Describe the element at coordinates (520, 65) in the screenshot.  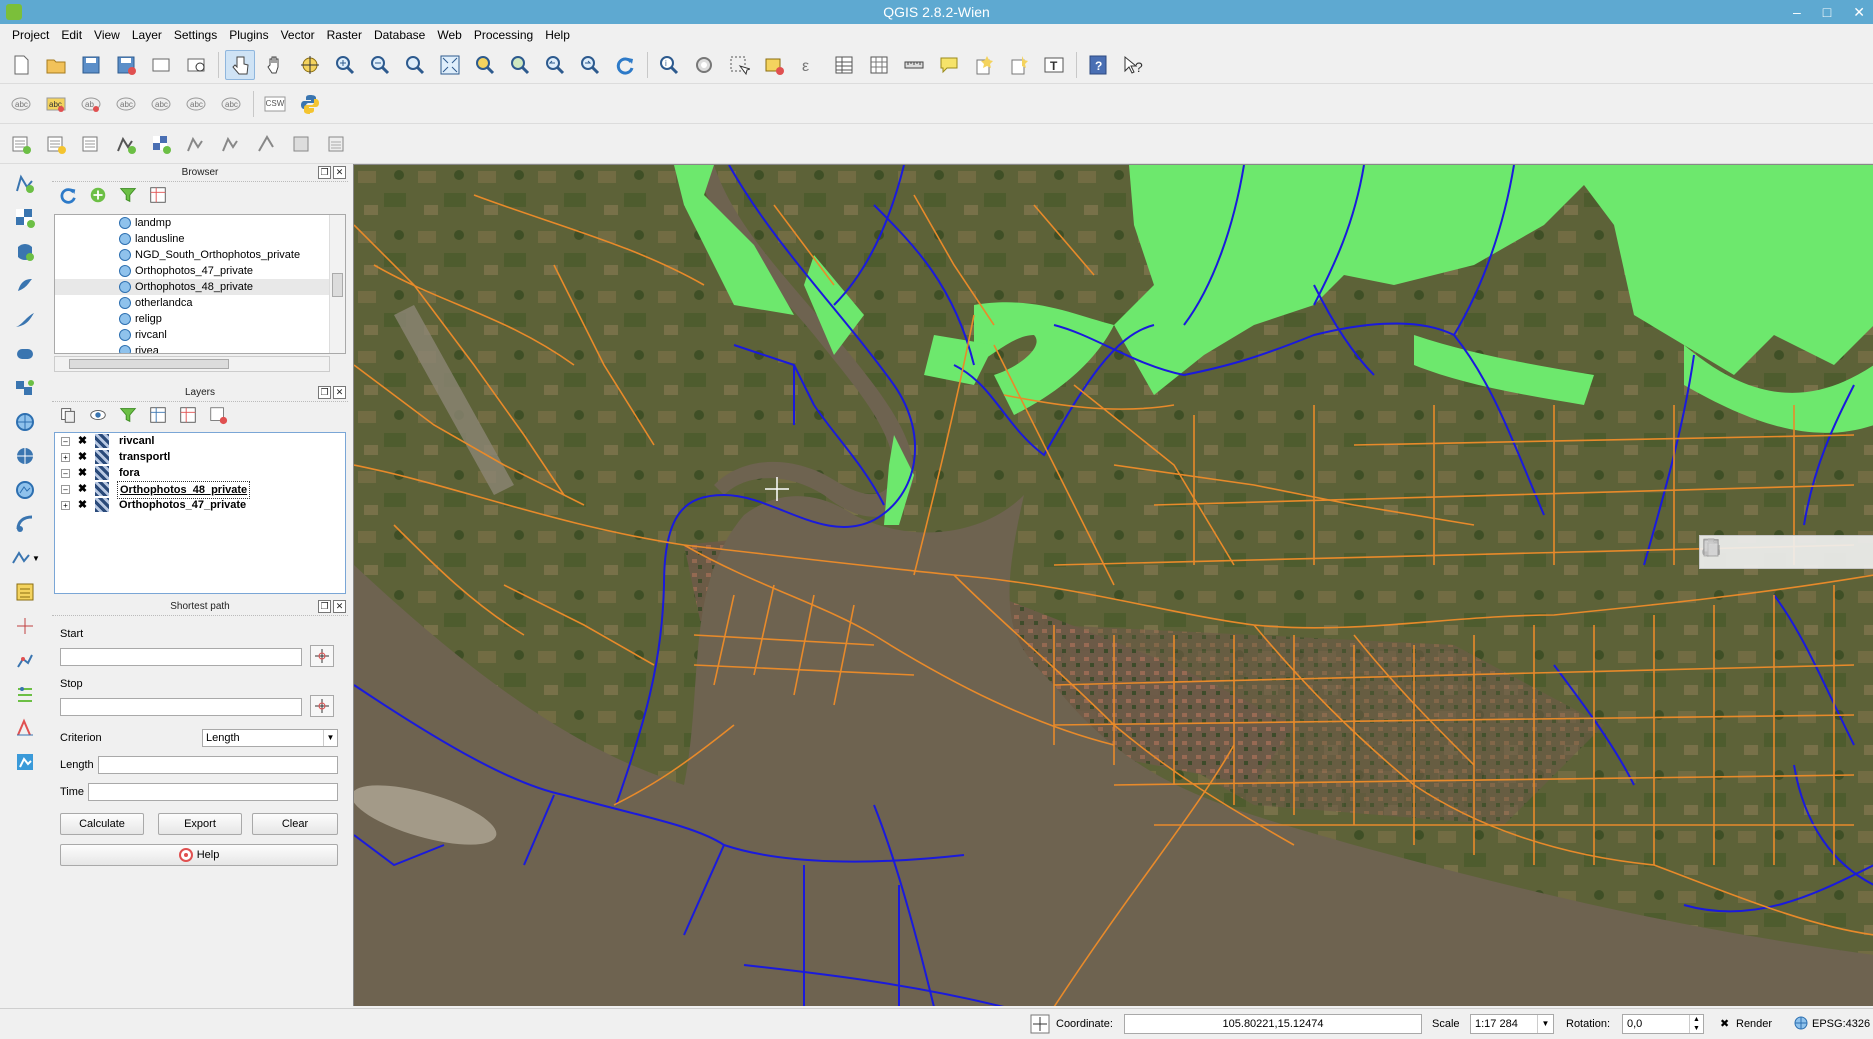
I see `zoom-to-layer-icon` at that location.